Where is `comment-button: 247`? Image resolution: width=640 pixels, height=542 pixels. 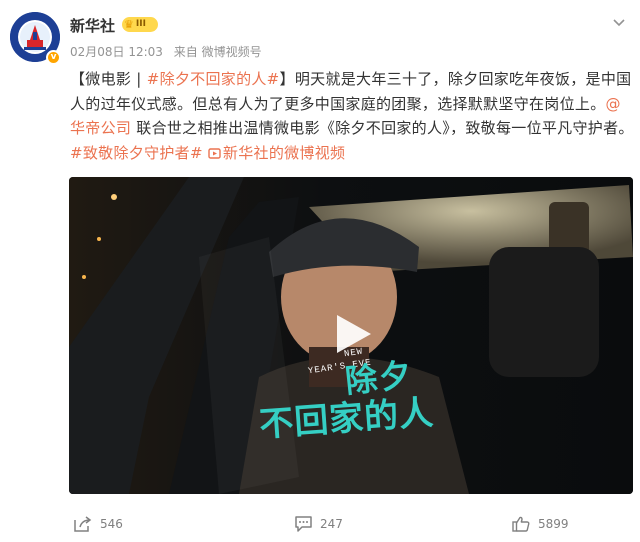
comment-button: 247 is located at coordinates (319, 524).